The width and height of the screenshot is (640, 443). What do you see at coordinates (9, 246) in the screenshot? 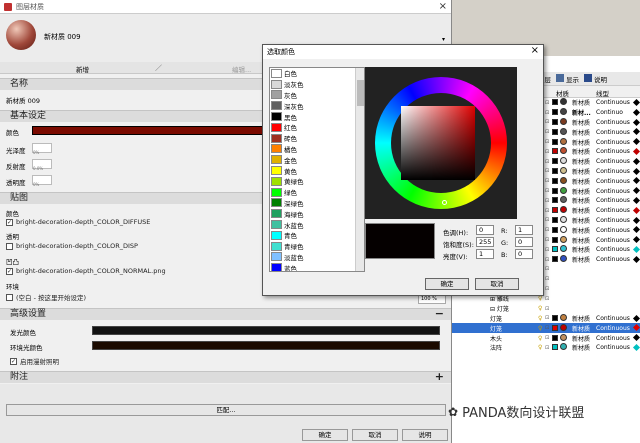
I see `map-transparency-checkbox` at bounding box center [9, 246].